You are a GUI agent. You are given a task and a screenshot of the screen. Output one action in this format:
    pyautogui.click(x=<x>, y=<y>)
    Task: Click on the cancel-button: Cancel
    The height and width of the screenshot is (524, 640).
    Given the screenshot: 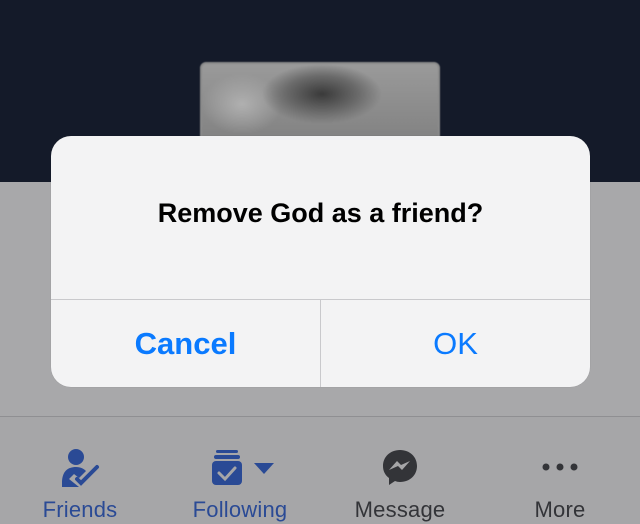 What is the action you would take?
    pyautogui.click(x=185, y=343)
    